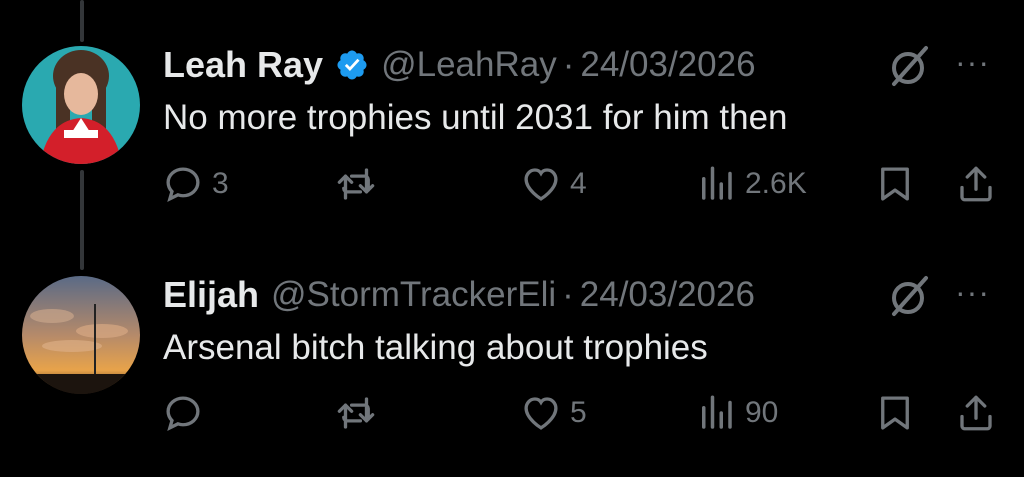  I want to click on tweet-text: Arsenal bitch talking about trophies, so click(435, 347).